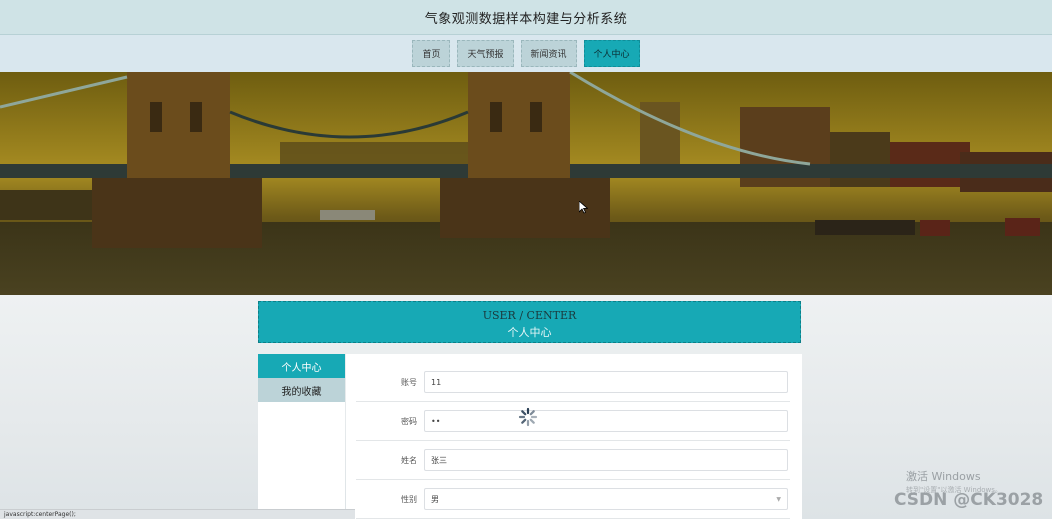 Image resolution: width=1052 pixels, height=519 pixels. Describe the element at coordinates (969, 500) in the screenshot. I see `csdn-watermark: CSDN @CK3028` at that location.